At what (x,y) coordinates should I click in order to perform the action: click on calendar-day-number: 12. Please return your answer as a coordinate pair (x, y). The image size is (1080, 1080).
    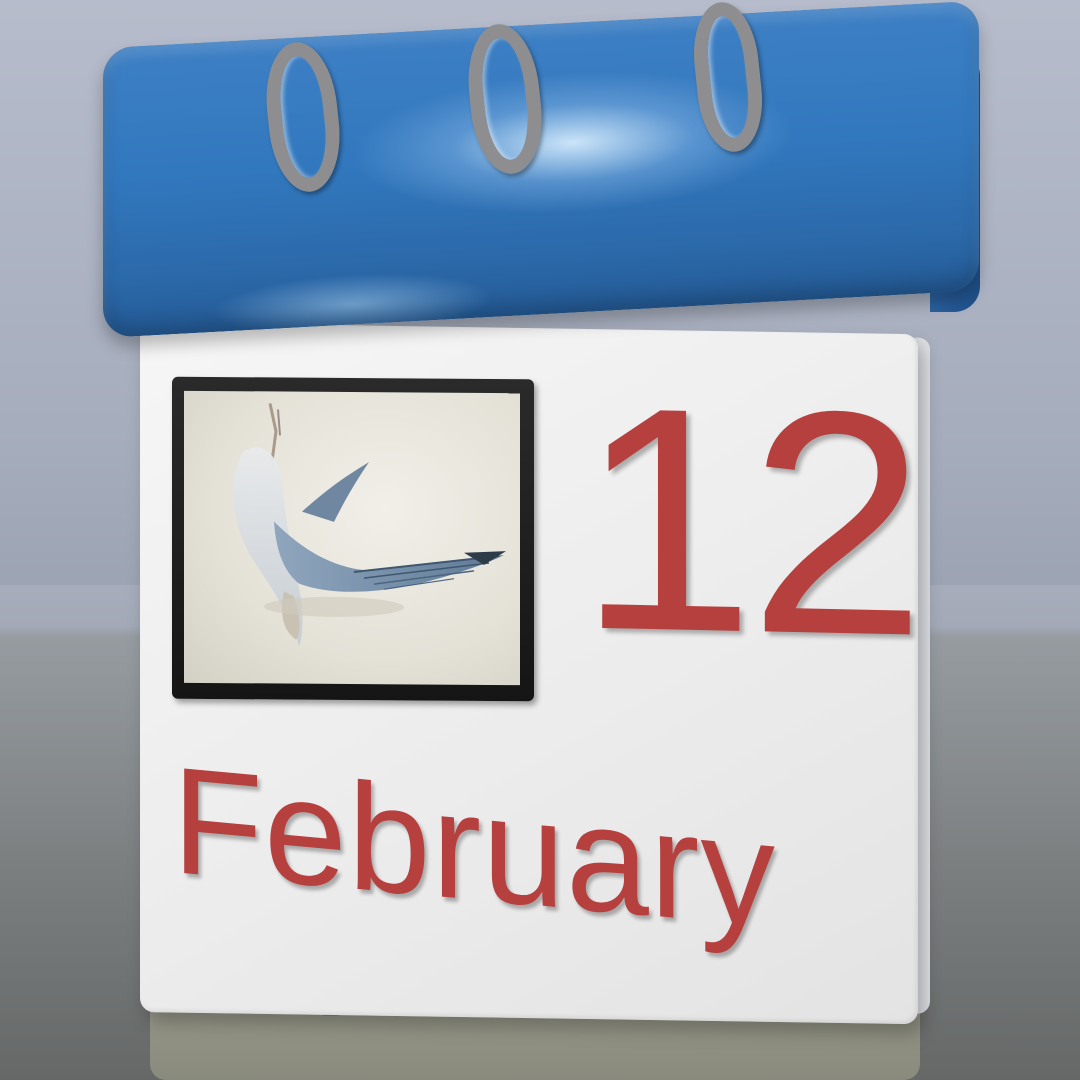
    Looking at the image, I should click on (749, 521).